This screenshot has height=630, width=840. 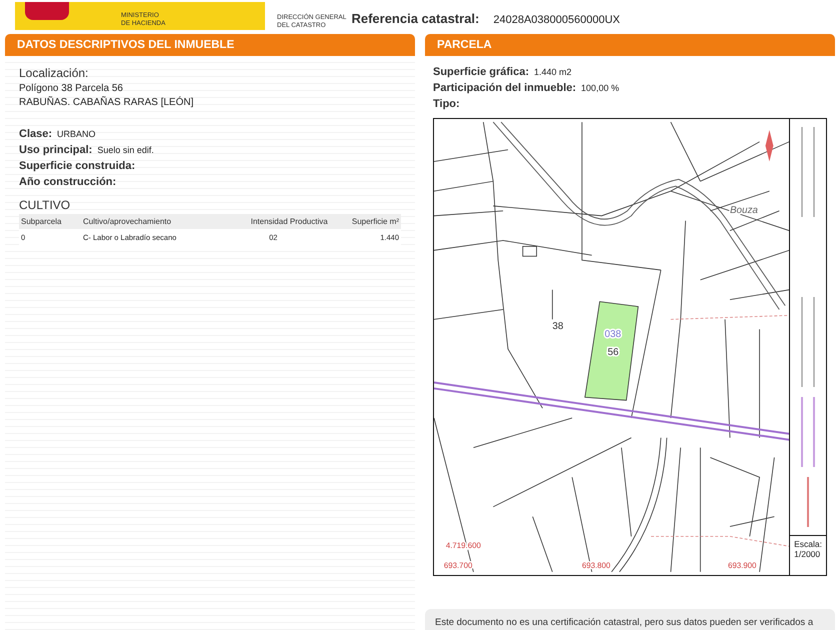 I want to click on scale-label: Escala:, so click(x=808, y=544).